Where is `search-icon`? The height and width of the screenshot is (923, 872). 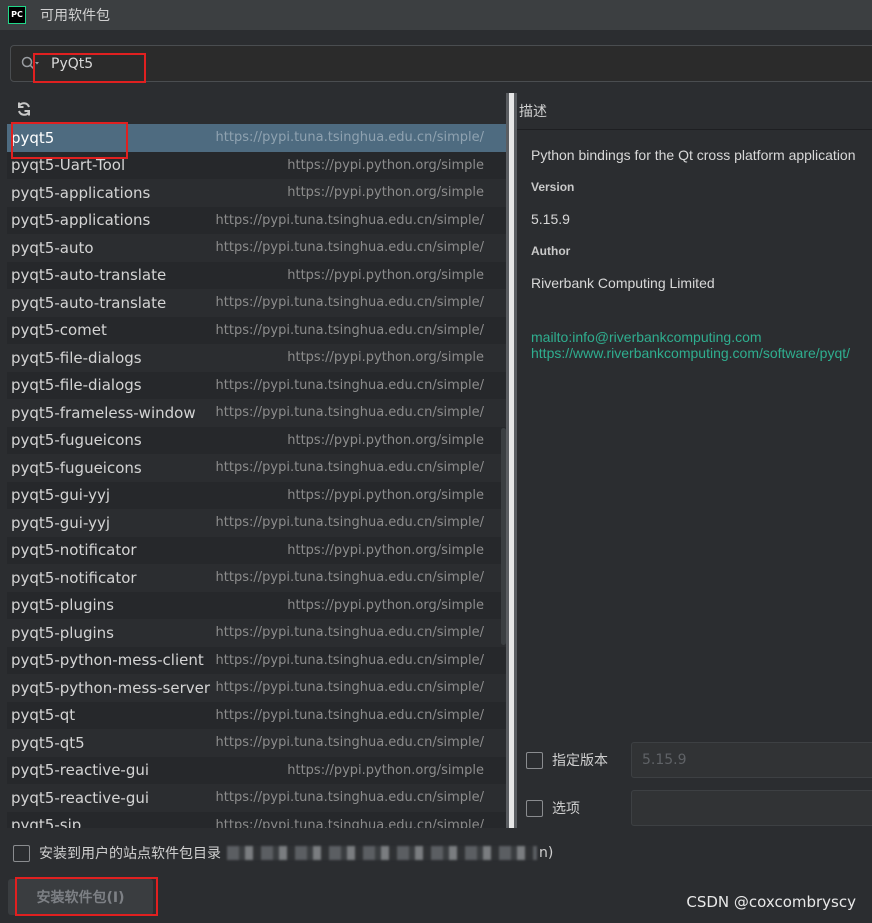 search-icon is located at coordinates (30, 64).